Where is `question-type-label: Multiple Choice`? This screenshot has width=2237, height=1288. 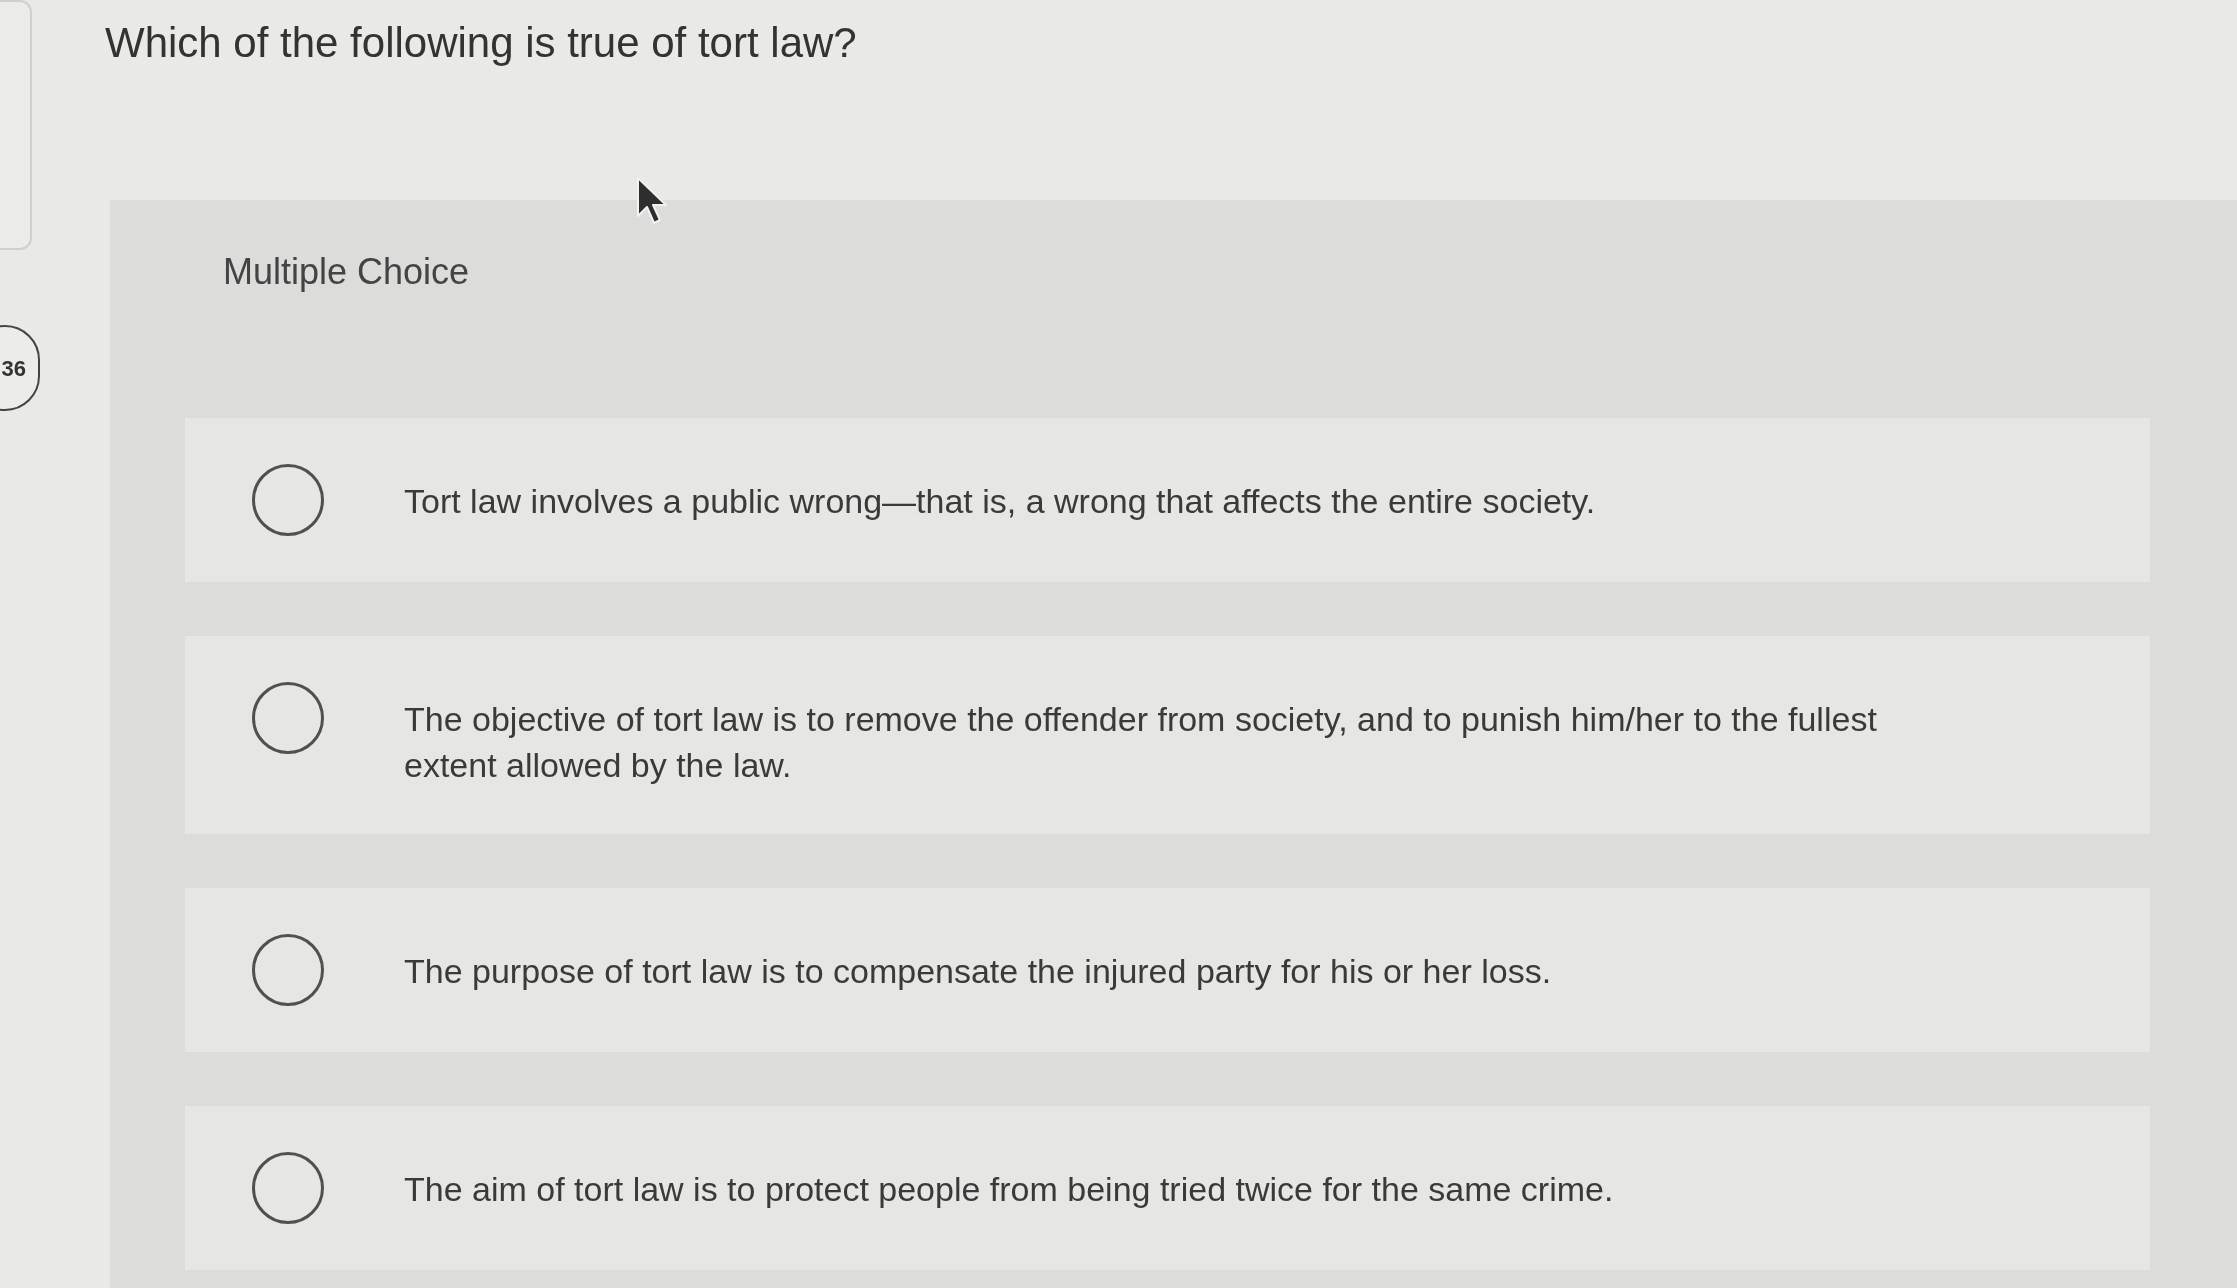
question-type-label: Multiple Choice is located at coordinates (346, 272).